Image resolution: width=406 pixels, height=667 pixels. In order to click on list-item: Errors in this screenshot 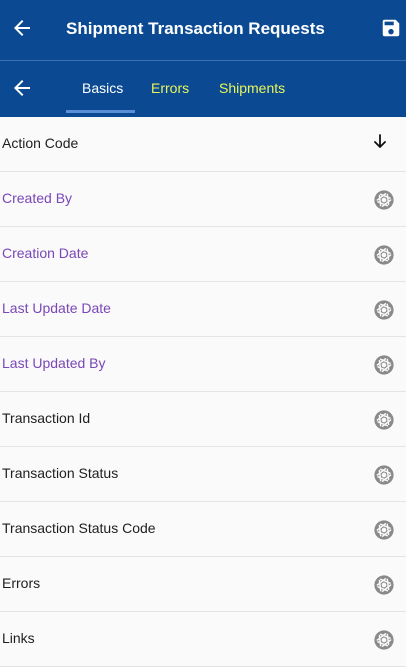, I will do `click(203, 584)`.